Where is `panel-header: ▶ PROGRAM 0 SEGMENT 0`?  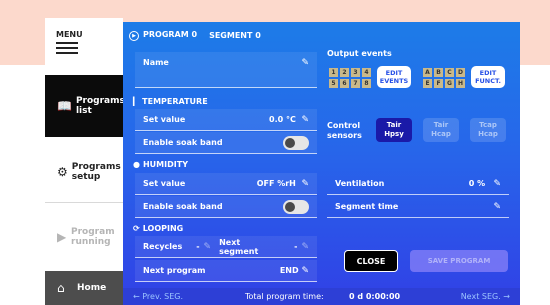
panel-header: ▶ PROGRAM 0 SEGMENT 0 is located at coordinates (195, 35).